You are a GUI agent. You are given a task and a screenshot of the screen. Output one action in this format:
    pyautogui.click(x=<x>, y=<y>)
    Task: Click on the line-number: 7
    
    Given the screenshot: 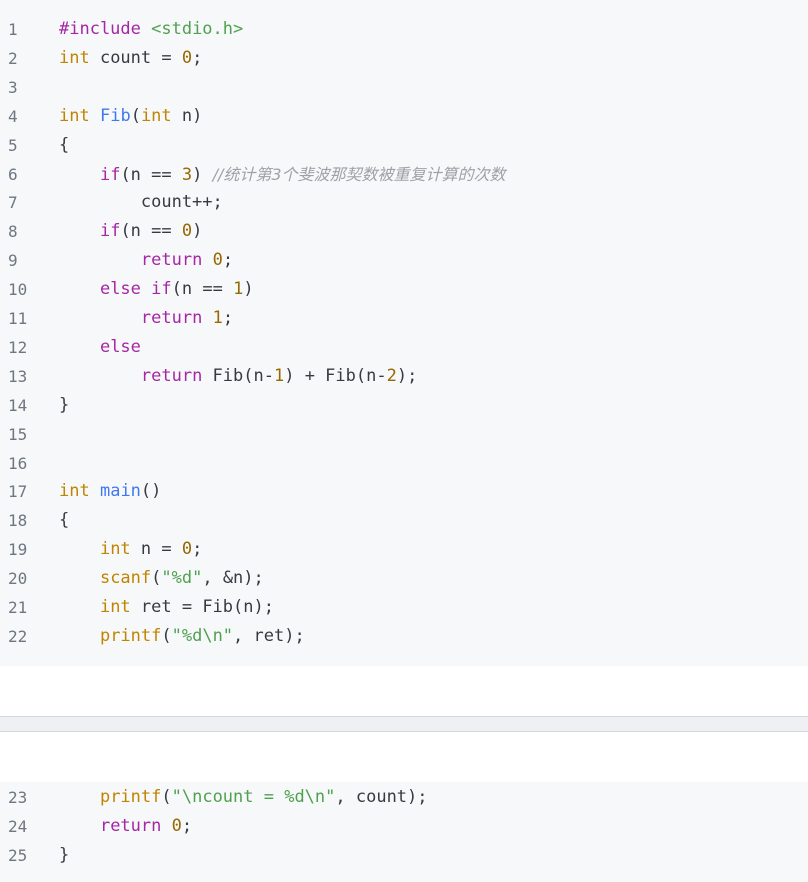 What is the action you would take?
    pyautogui.click(x=13, y=203)
    